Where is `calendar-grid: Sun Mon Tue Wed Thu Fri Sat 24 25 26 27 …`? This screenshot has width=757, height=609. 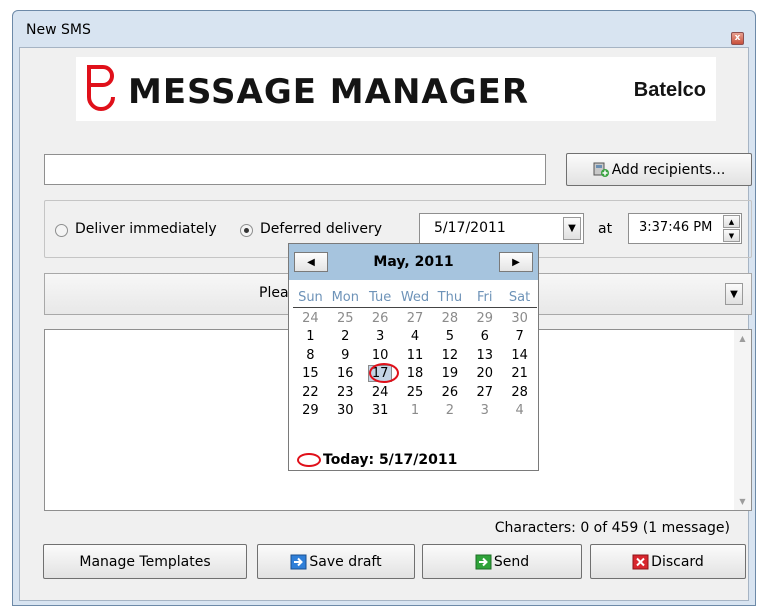 calendar-grid: Sun Mon Tue Wed Thu Fri Sat 24 25 26 27 … is located at coordinates (415, 355).